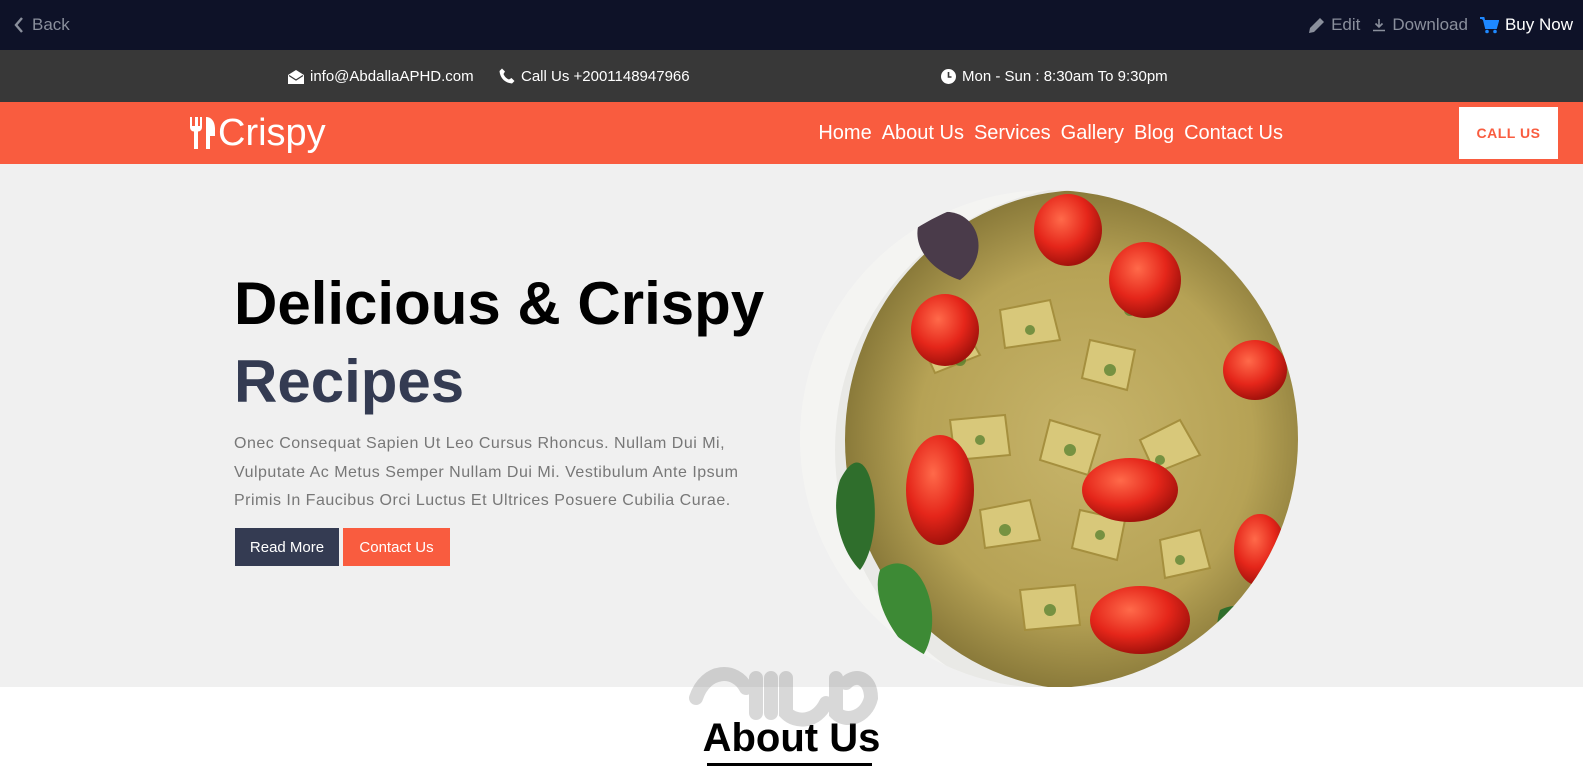 The height and width of the screenshot is (775, 1583). I want to click on hours-info: Mon - Sun : 8:30am To 9:30pm, so click(1054, 76).